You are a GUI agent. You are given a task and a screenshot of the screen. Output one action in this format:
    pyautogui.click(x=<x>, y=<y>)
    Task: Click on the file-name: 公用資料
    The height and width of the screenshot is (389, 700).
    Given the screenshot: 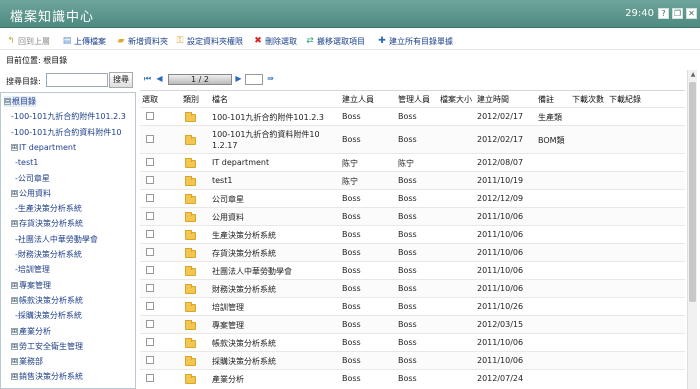 What is the action you would take?
    pyautogui.click(x=228, y=217)
    